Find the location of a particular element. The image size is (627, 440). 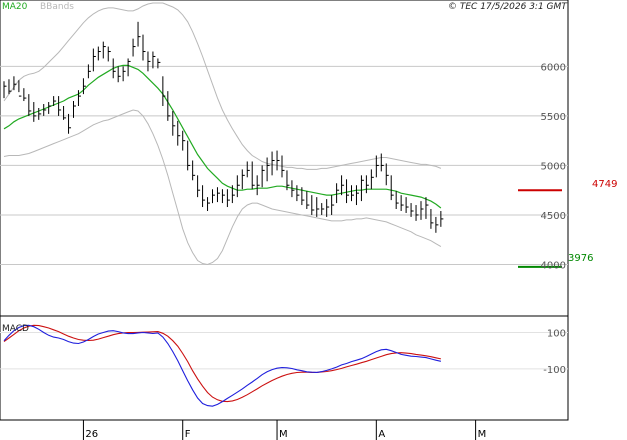

copyright-text: © TEC 17/5/2026 3:1 GMT is located at coordinates (508, 7).